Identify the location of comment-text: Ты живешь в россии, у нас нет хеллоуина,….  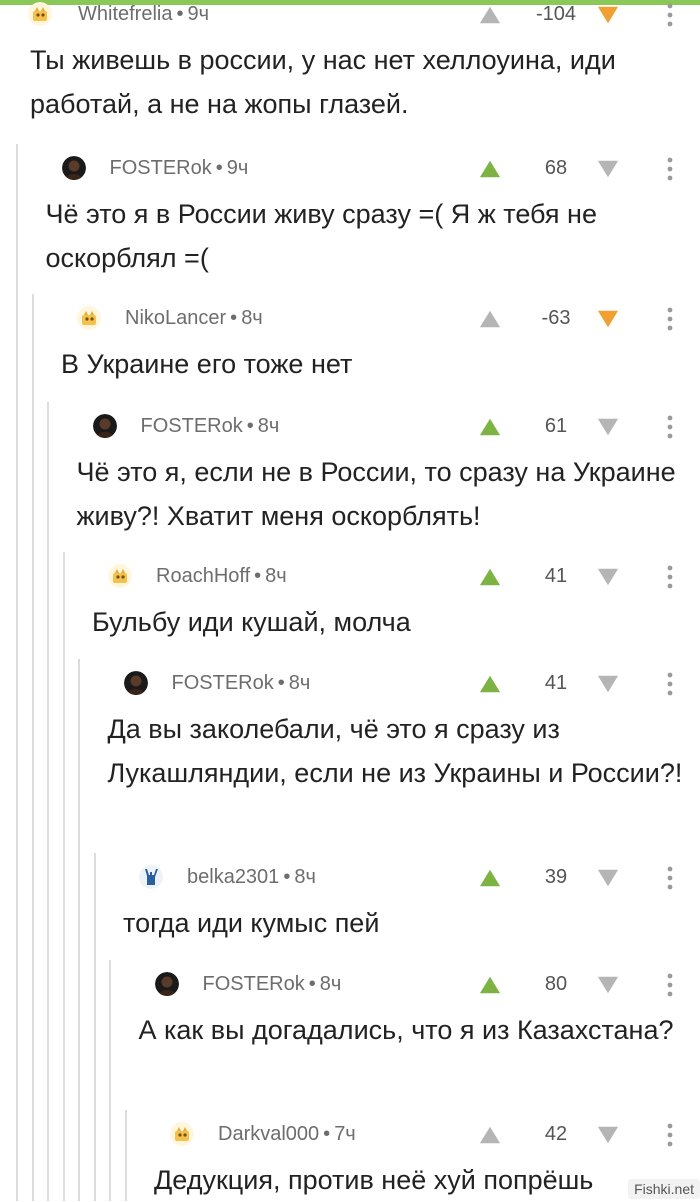
(365, 82).